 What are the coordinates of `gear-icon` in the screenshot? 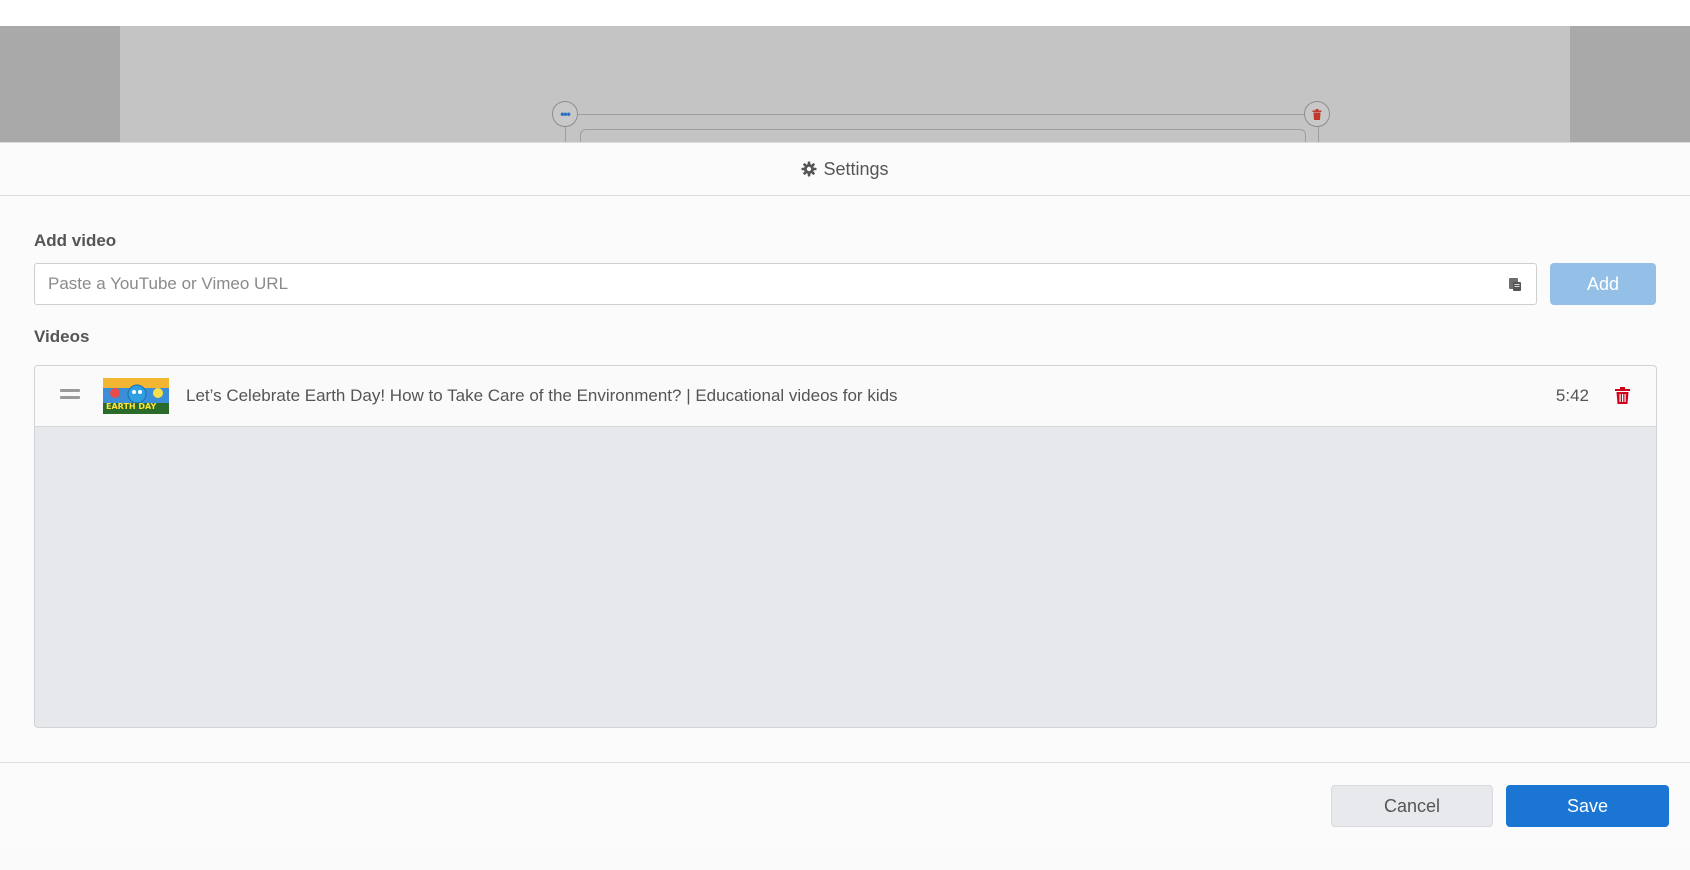 It's located at (809, 169).